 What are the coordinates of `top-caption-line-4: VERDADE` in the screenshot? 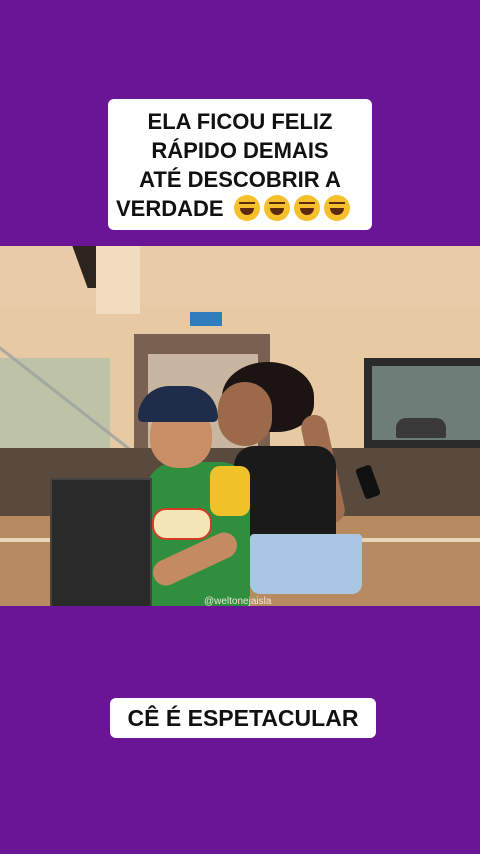 It's located at (240, 208).